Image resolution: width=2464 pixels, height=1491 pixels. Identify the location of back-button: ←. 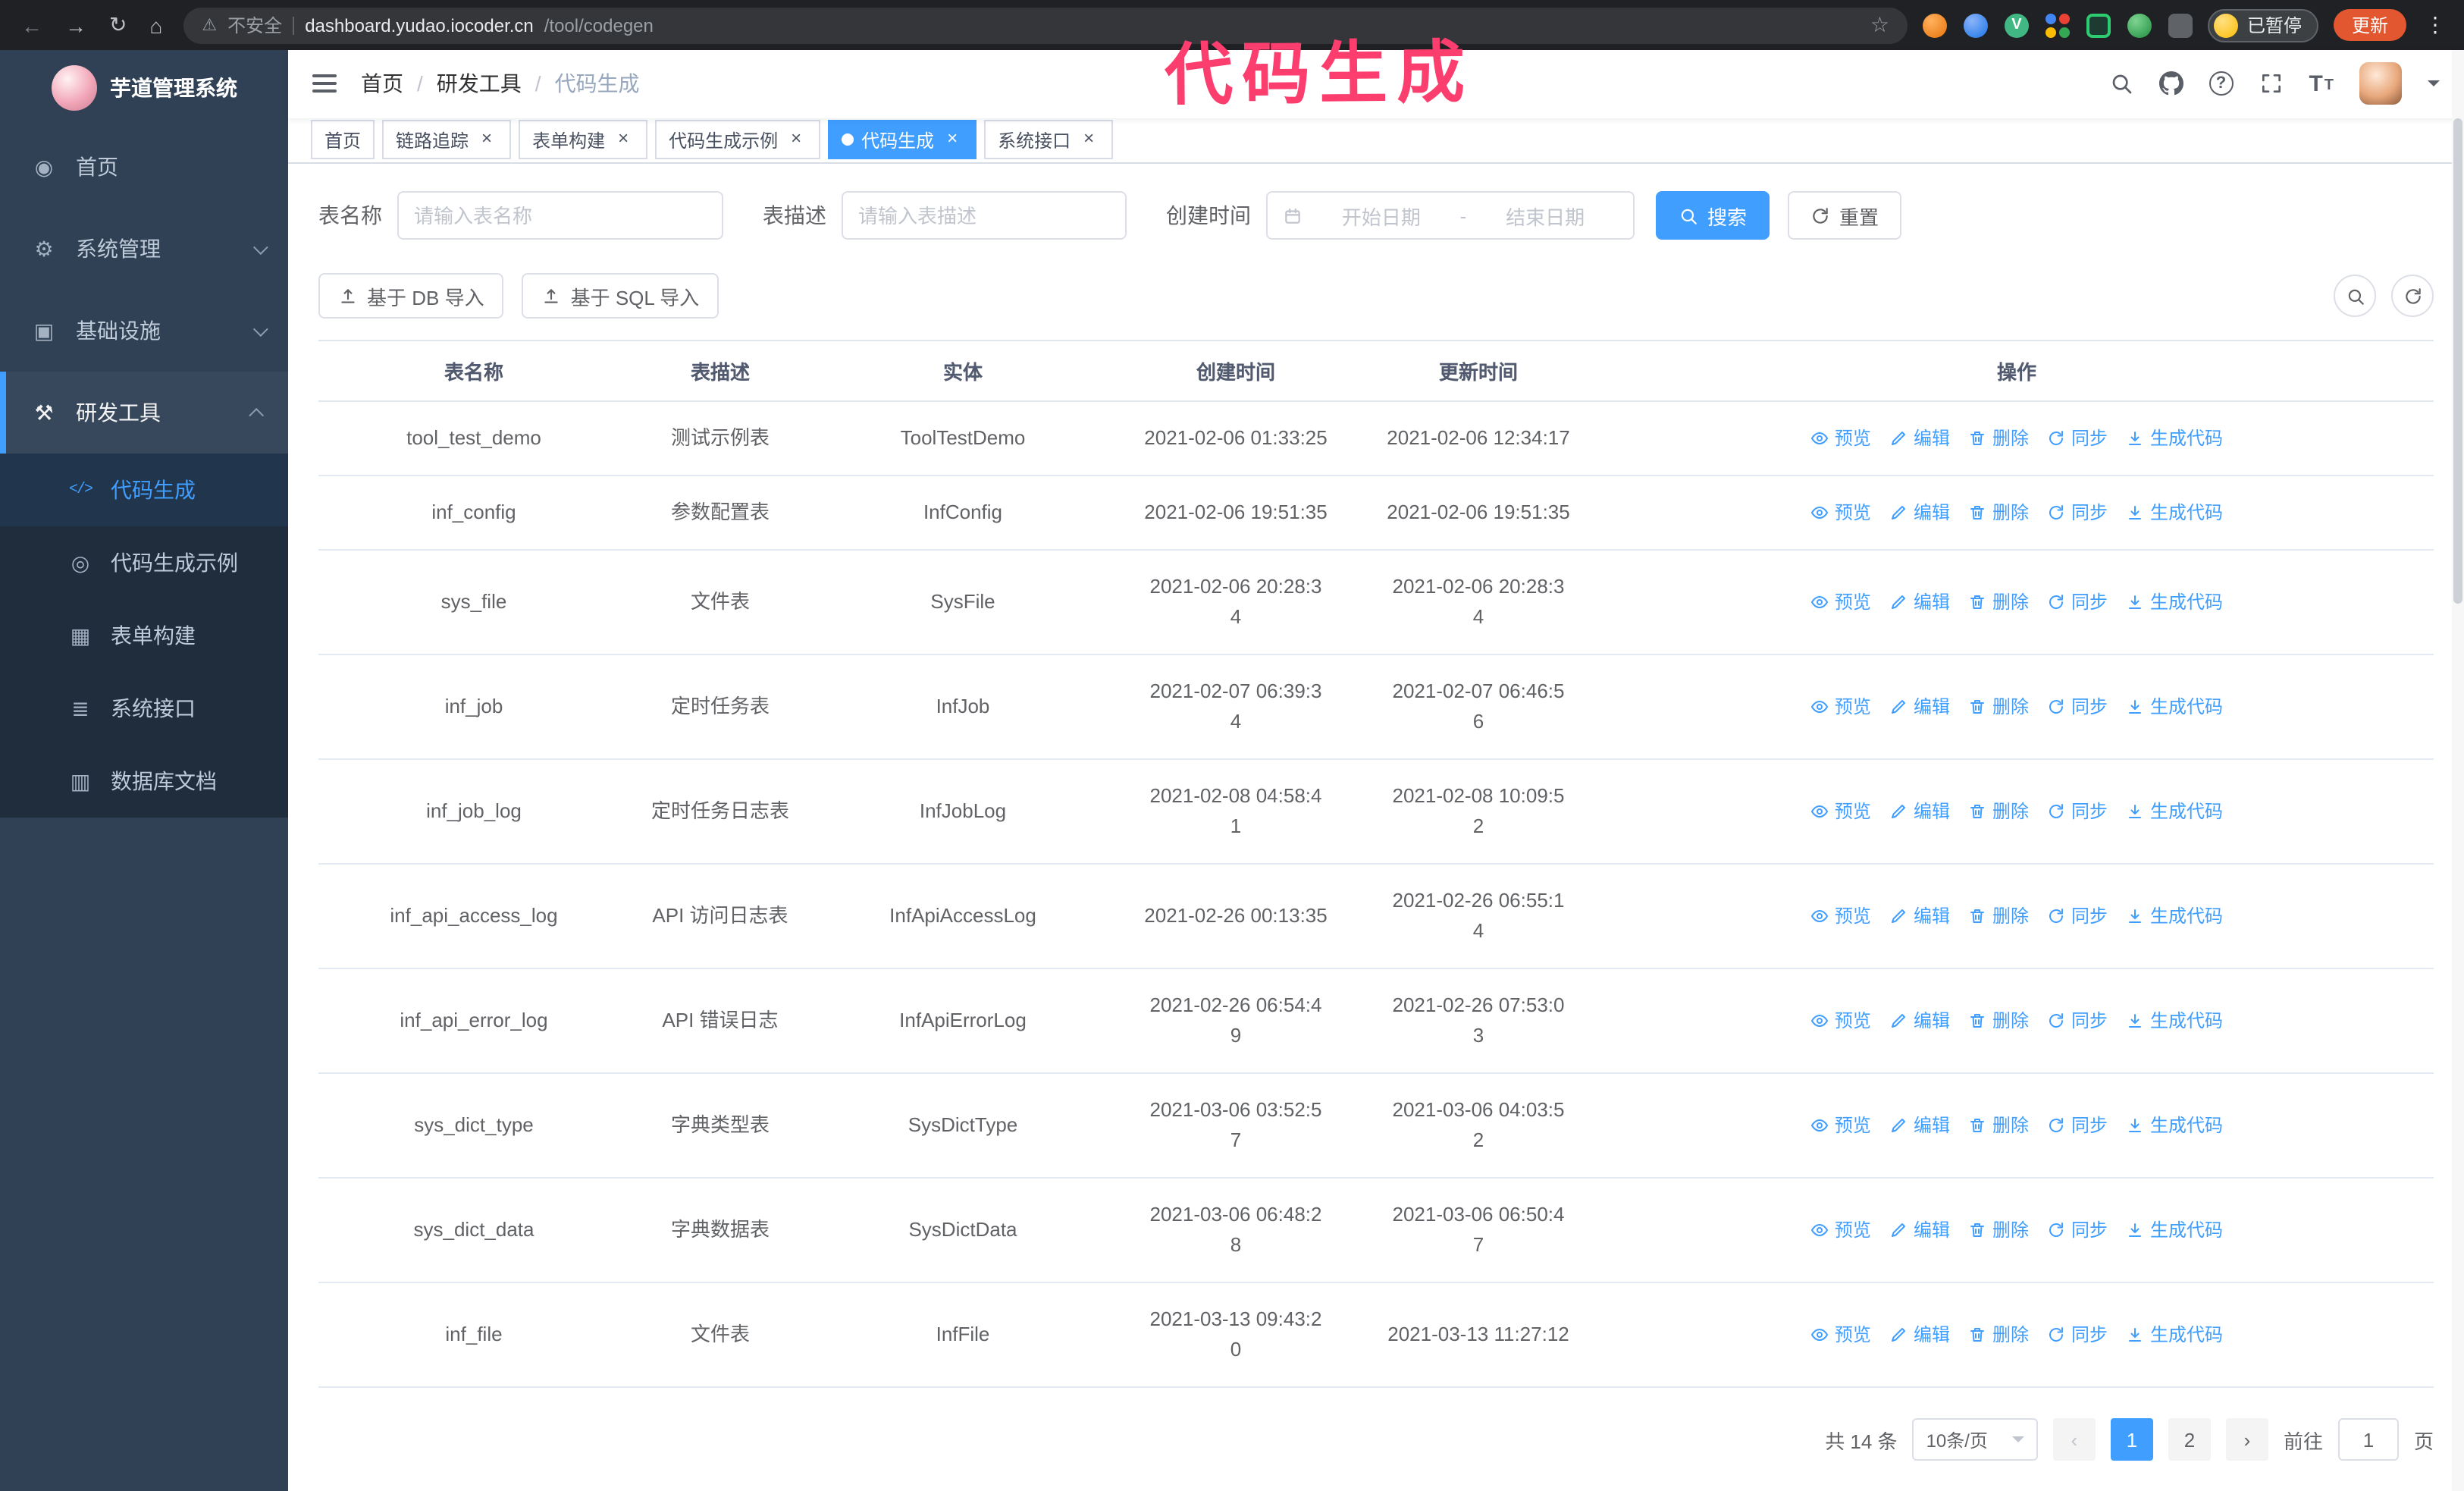
(31, 25).